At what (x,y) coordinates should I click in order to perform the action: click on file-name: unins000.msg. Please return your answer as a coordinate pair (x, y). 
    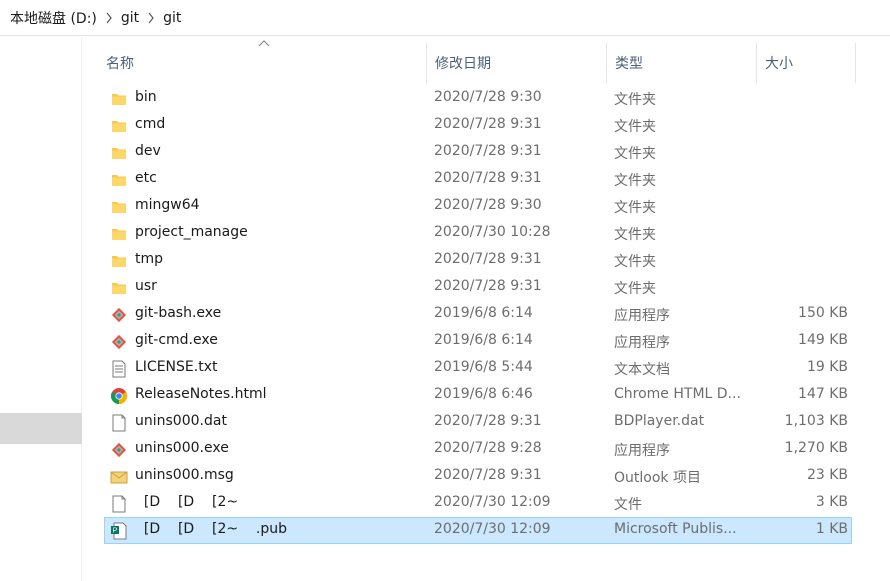
    Looking at the image, I should click on (184, 475).